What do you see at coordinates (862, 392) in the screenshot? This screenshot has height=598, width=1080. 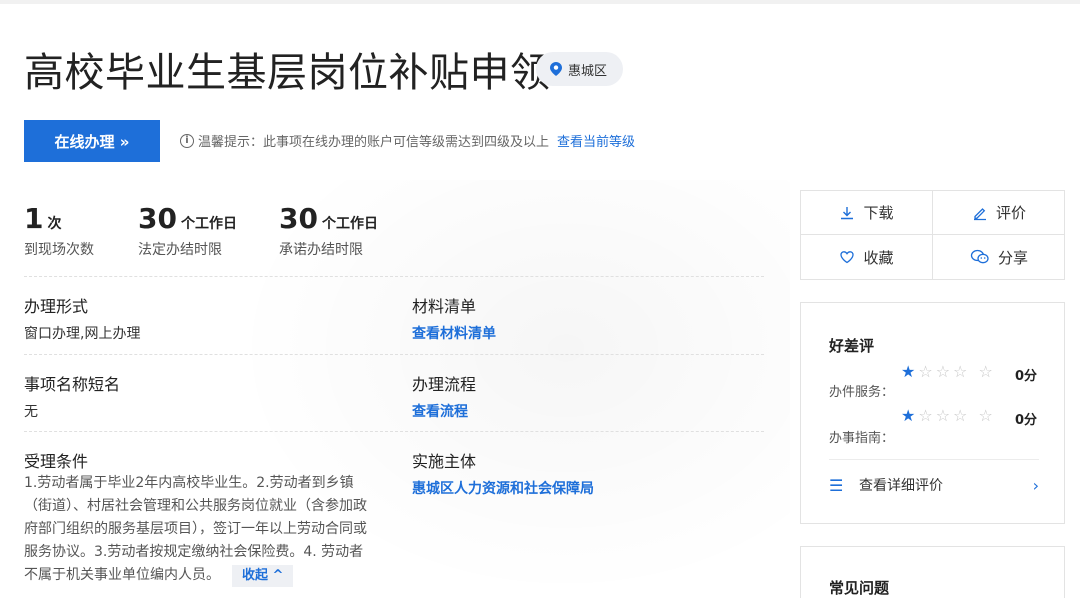 I see `rating-label: 办件服务：` at bounding box center [862, 392].